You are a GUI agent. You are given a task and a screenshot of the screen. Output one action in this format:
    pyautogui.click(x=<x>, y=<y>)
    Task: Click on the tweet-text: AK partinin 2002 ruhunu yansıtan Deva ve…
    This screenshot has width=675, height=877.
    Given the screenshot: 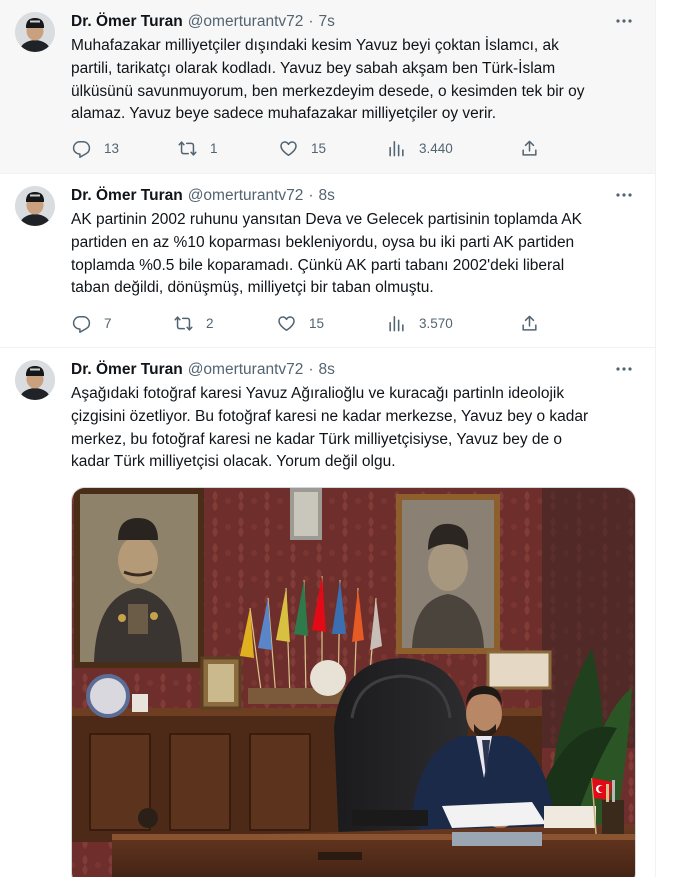 What is the action you would take?
    pyautogui.click(x=353, y=254)
    